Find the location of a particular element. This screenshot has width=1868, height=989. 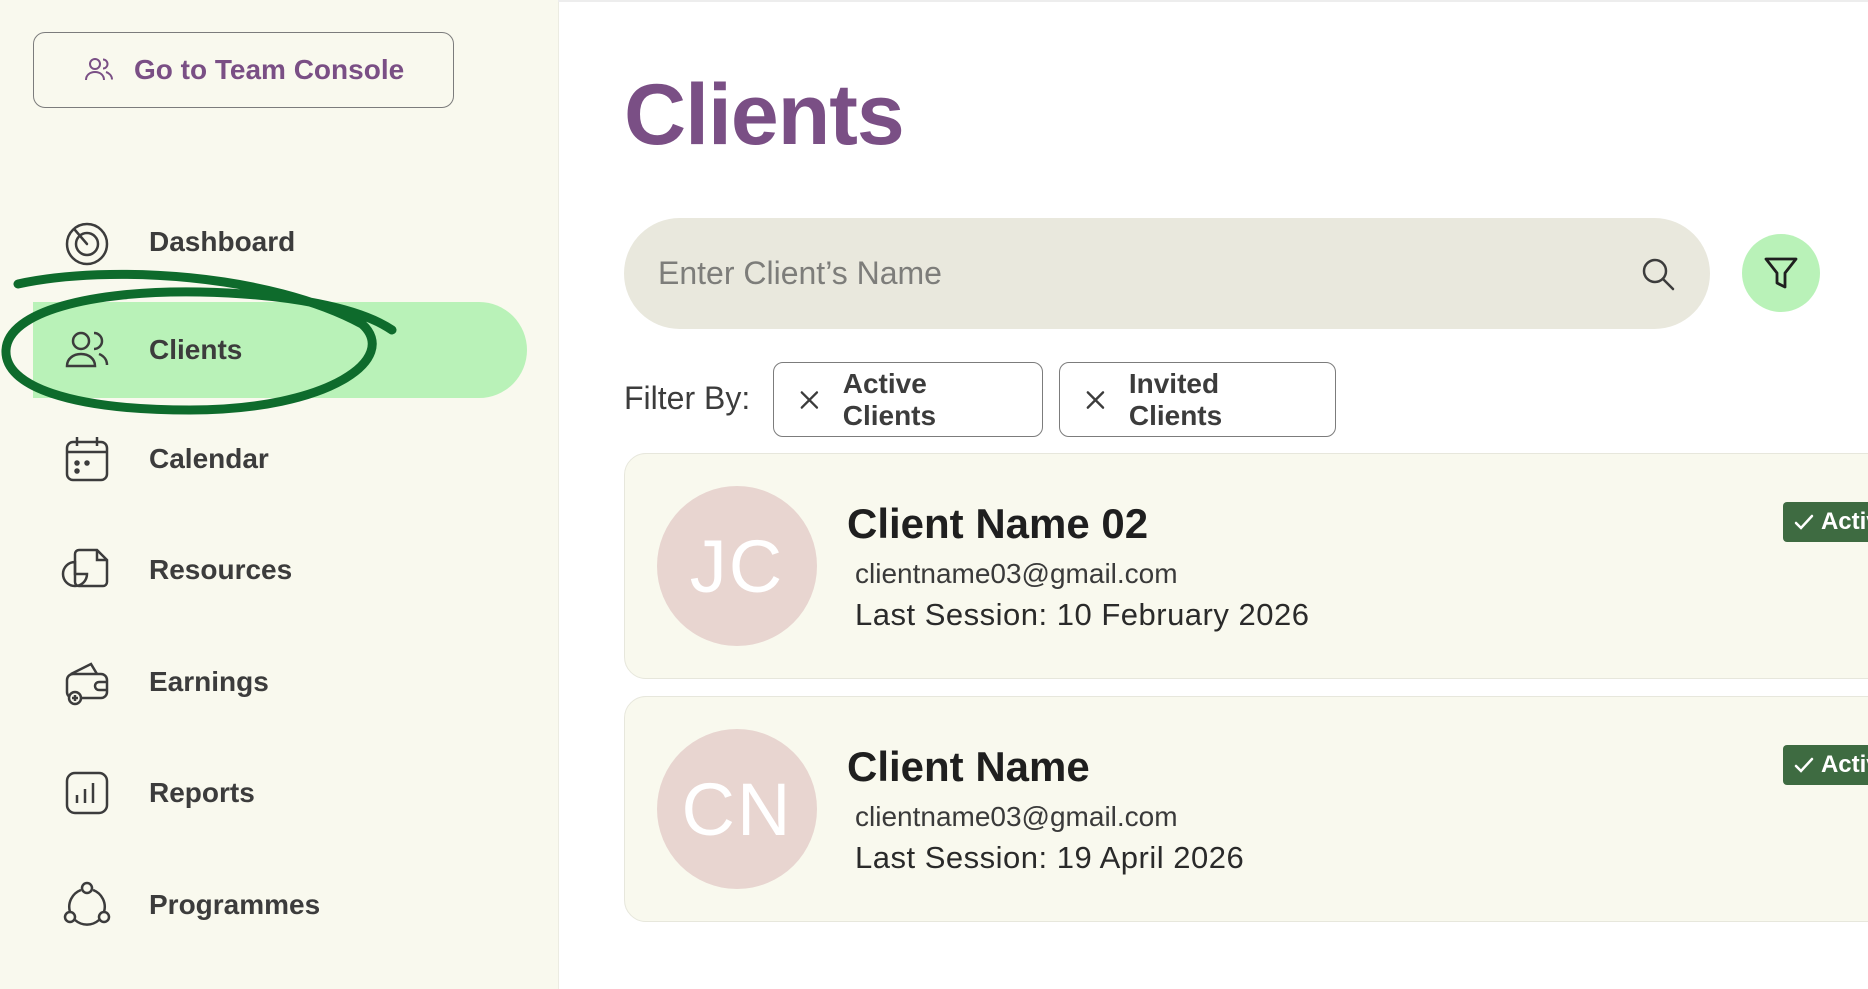

programmes-icon is located at coordinates (87, 903).